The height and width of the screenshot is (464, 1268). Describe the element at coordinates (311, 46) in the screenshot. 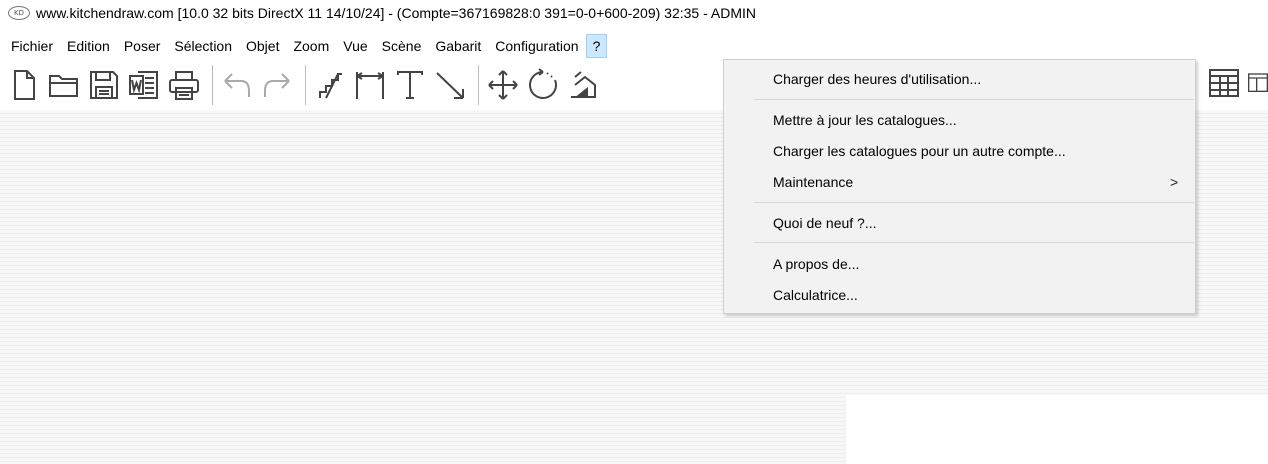

I see `menu-zoom: Zoom` at that location.